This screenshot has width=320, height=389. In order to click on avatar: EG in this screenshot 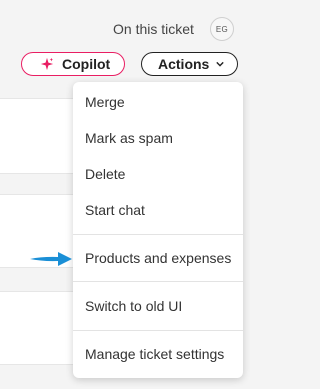, I will do `click(222, 29)`.